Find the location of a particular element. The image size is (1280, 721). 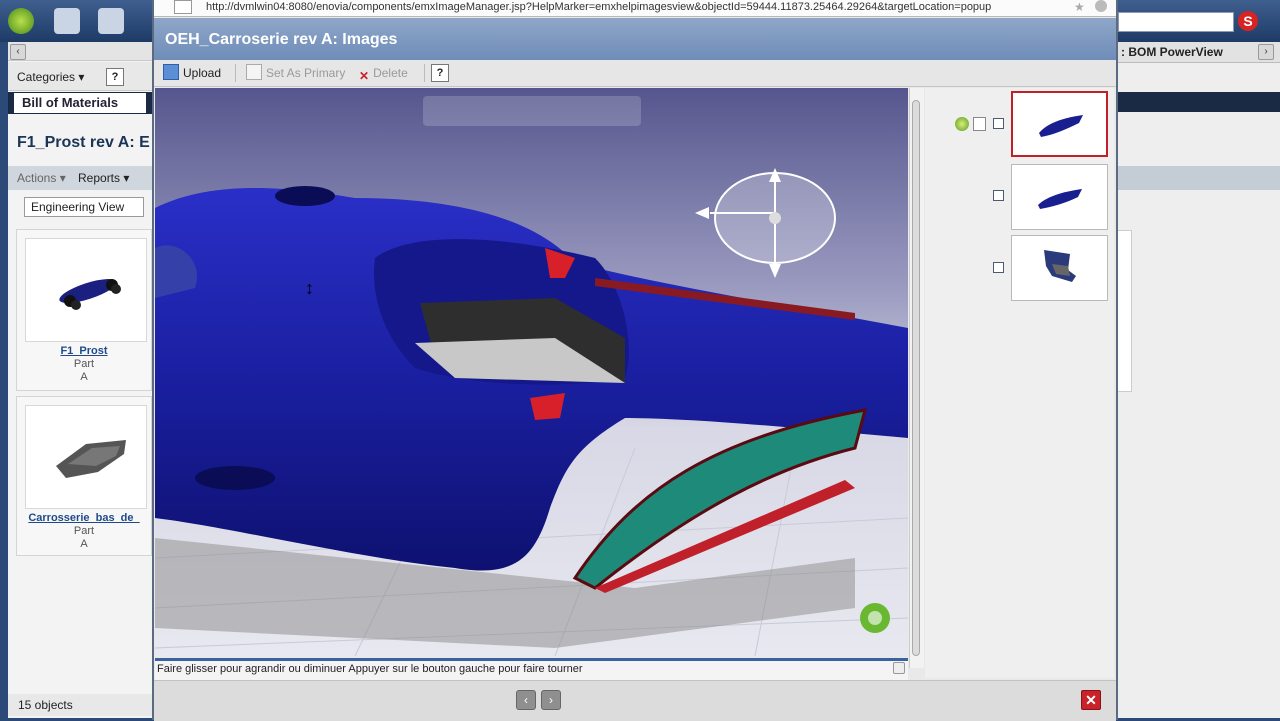

popup-footer is located at coordinates (635, 700).